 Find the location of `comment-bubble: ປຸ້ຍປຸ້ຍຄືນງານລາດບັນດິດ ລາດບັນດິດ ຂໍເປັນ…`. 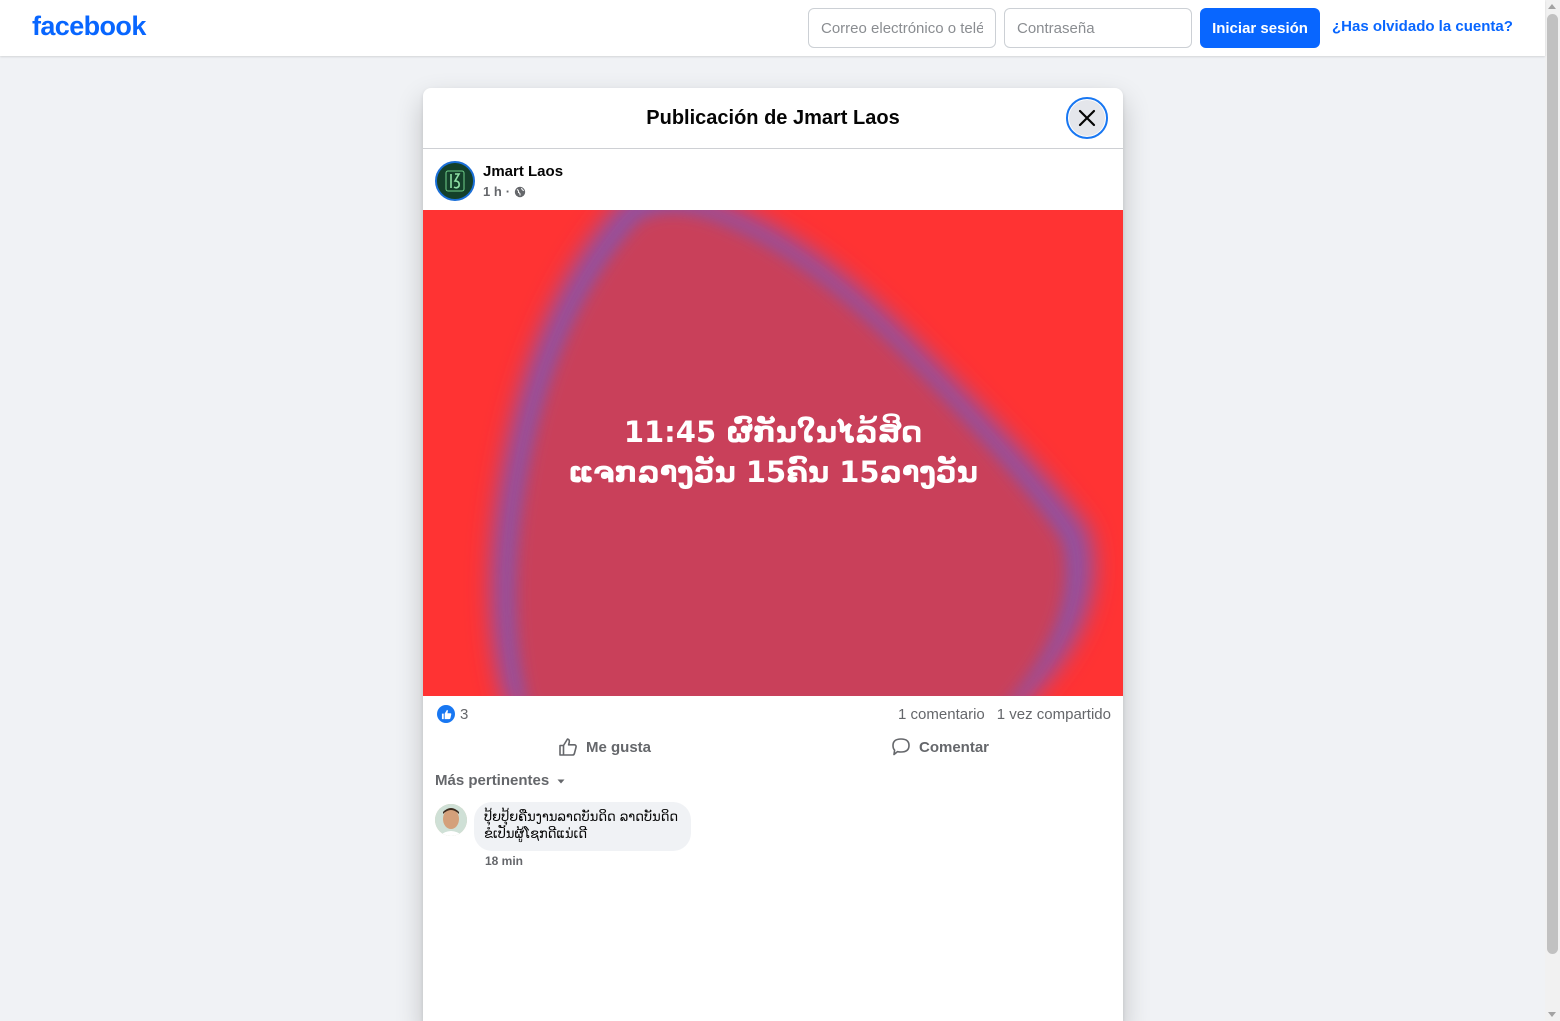

comment-bubble: ປຸ້ຍປຸ້ຍຄືນງານລາດບັນດິດ ລາດບັນດິດ ຂໍເປັນ… is located at coordinates (582, 826).